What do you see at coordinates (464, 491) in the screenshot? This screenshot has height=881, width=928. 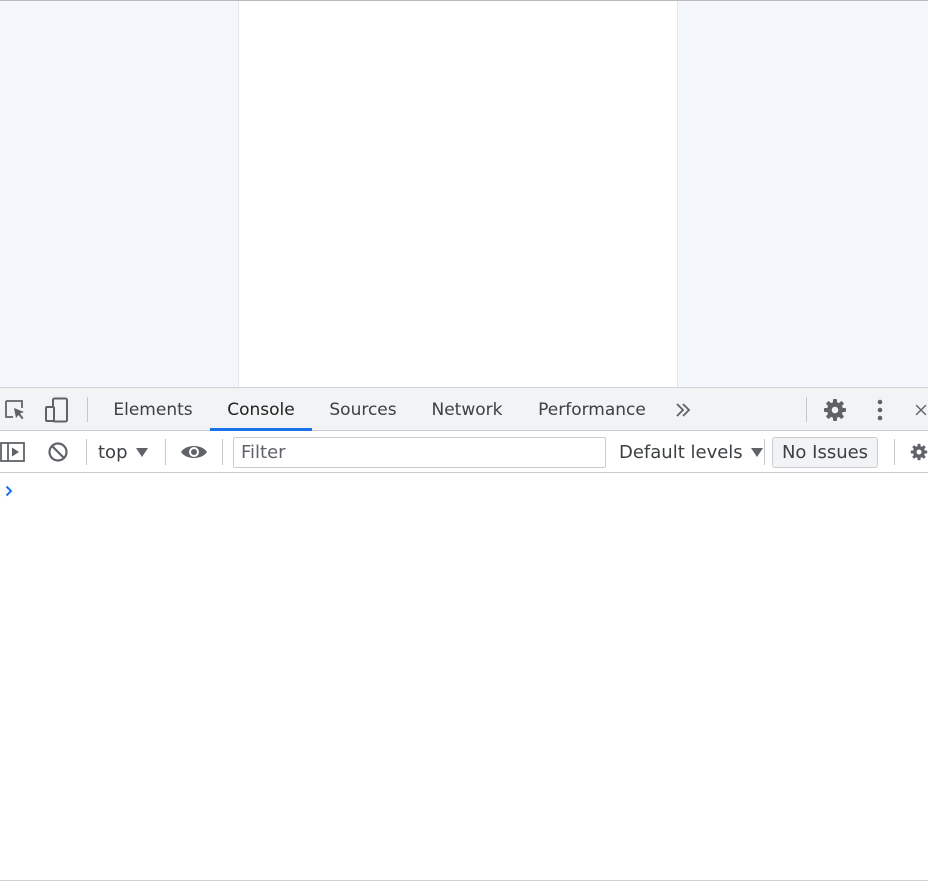 I see `console-prompt` at bounding box center [464, 491].